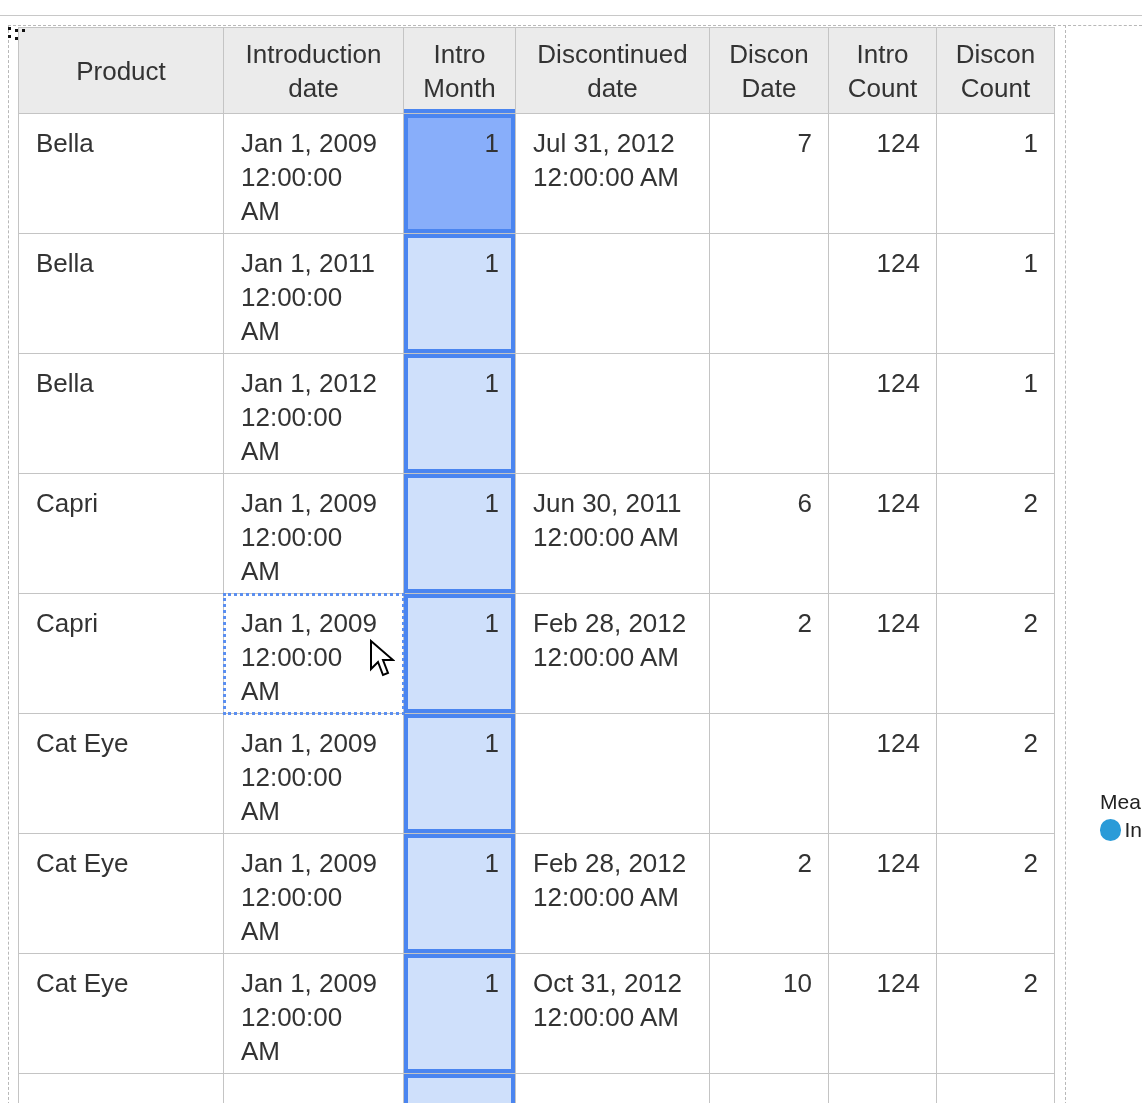 This screenshot has height=1103, width=1142. Describe the element at coordinates (769, 173) in the screenshot. I see `table-cell: 7` at that location.